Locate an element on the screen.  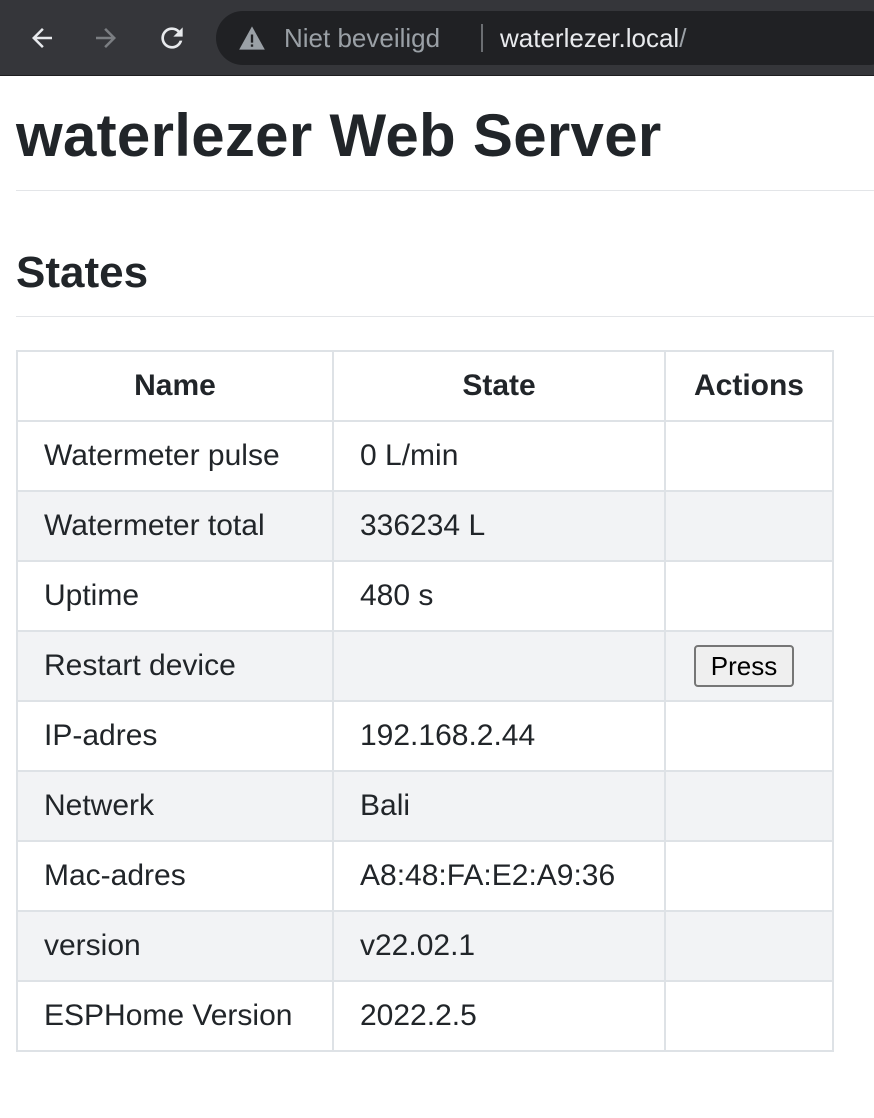
reload-icon is located at coordinates (172, 38).